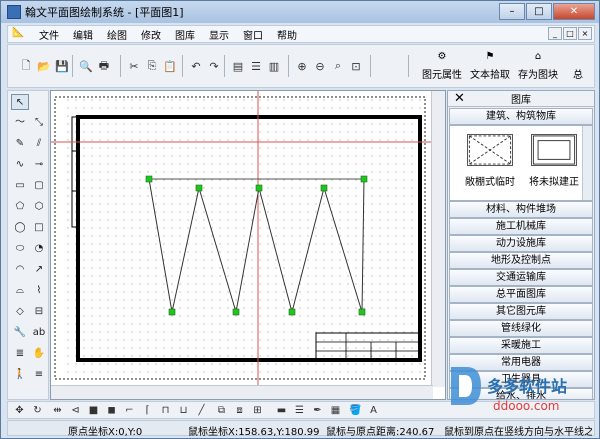  Describe the element at coordinates (356, 66) in the screenshot. I see `zoom-window-icon: ⊡` at that location.